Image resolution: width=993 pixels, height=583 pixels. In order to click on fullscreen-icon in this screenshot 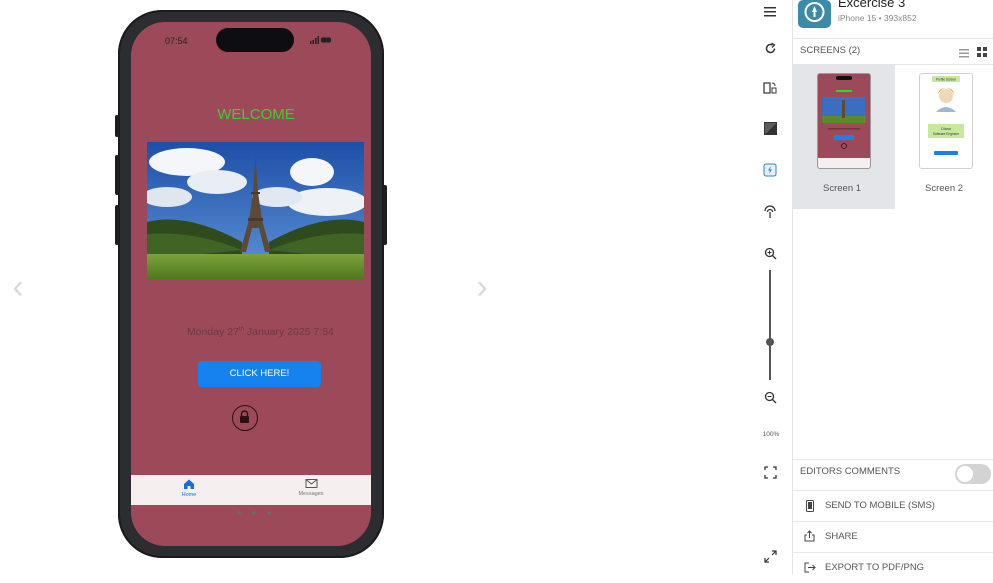, I will do `click(770, 472)`.